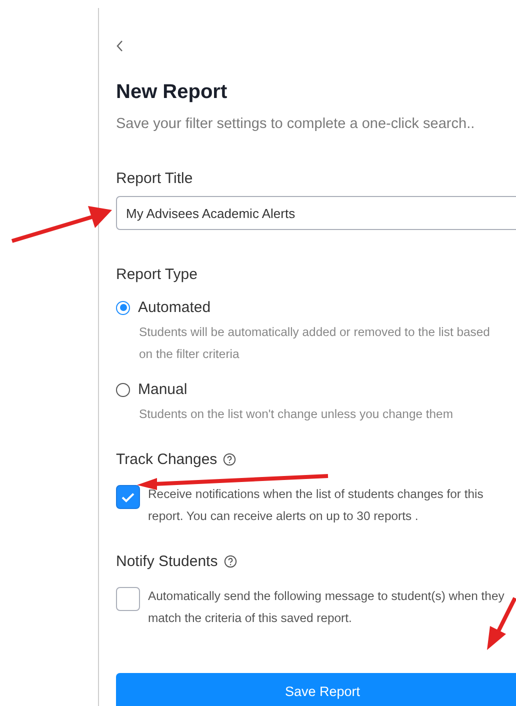 The width and height of the screenshot is (516, 706). Describe the element at coordinates (316, 505) in the screenshot. I see `checkbox-label: Receive notifications when the list of students changes for this report. You can receive alerts on up to 30 reports .` at that location.